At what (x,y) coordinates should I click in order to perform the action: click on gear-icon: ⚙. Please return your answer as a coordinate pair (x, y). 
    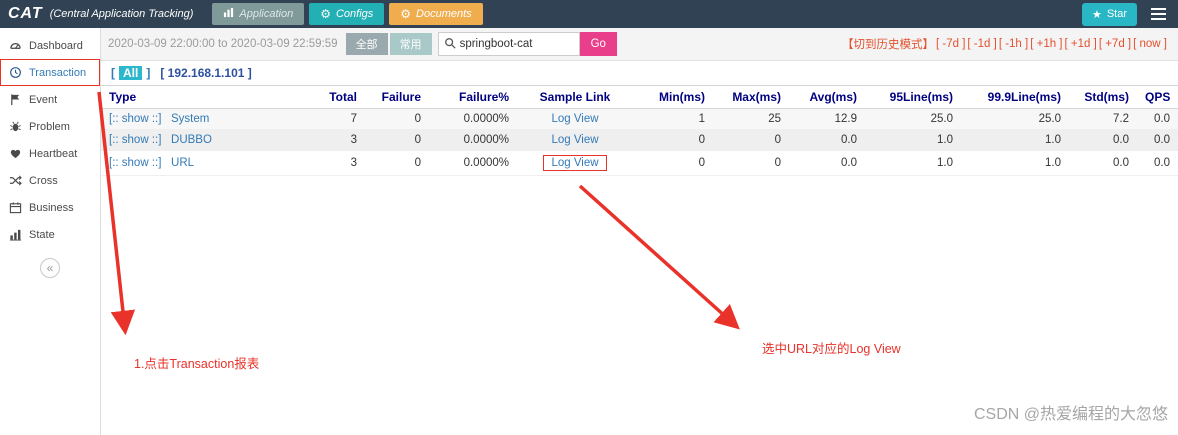
    Looking at the image, I should click on (406, 14).